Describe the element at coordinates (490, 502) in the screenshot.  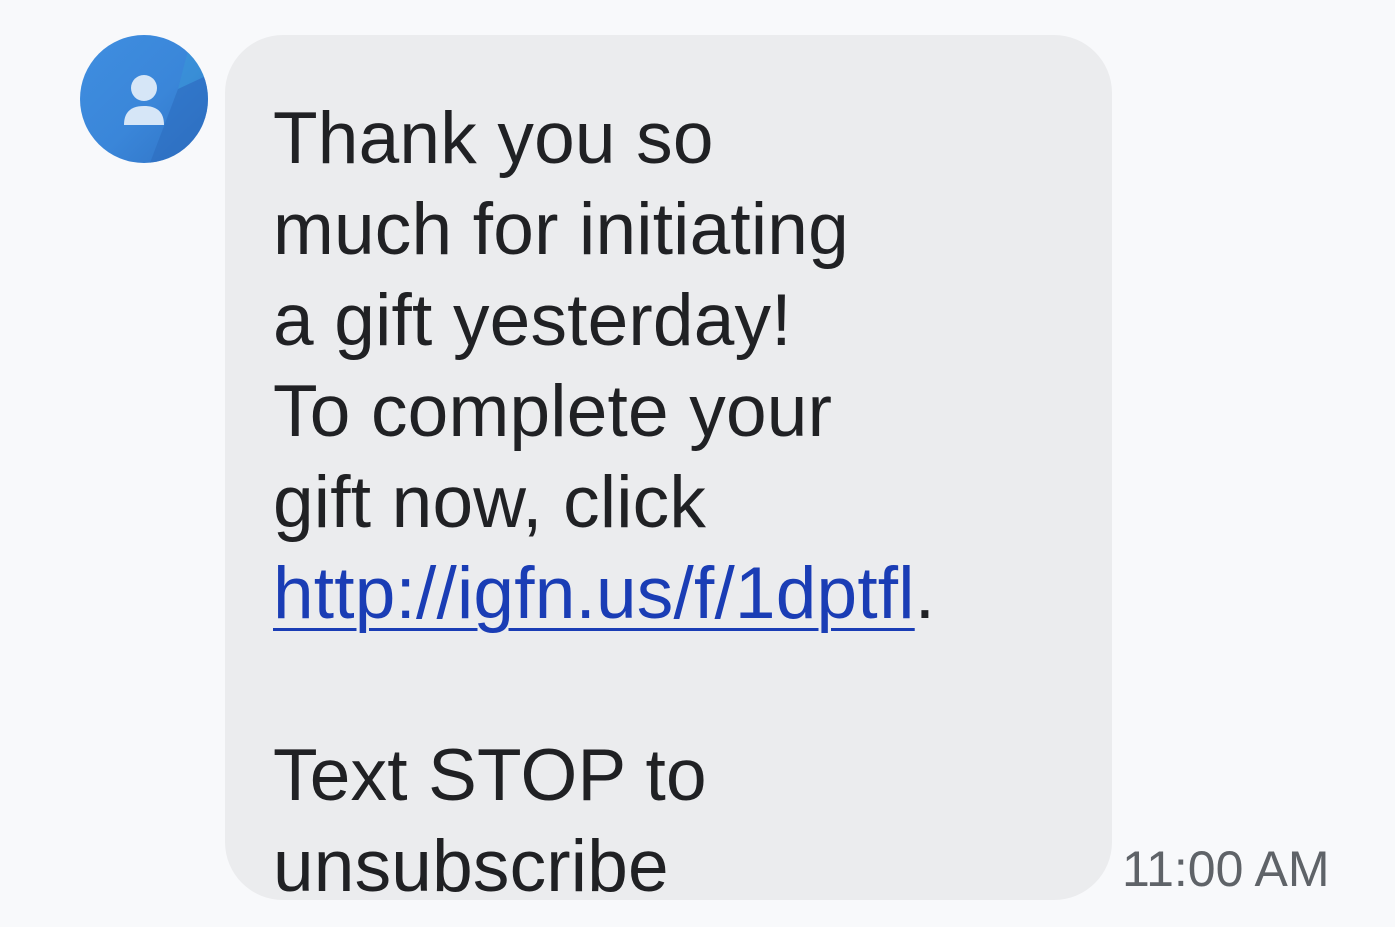
I see `message-line: gift now, click` at that location.